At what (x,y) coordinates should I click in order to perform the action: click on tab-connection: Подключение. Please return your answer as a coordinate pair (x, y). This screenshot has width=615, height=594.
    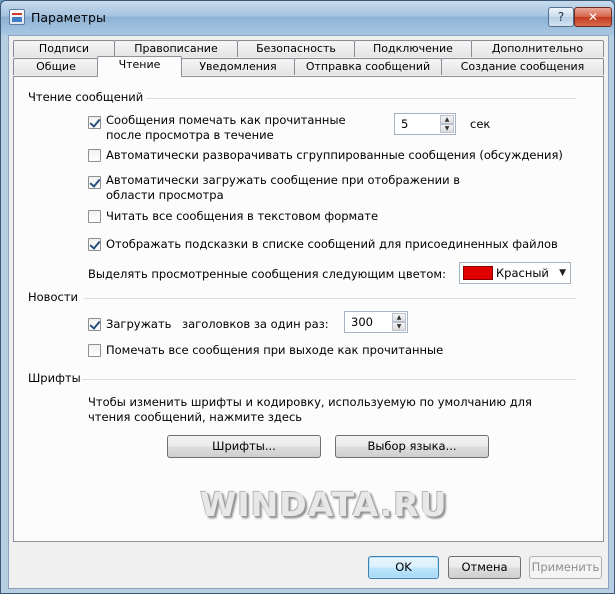
    Looking at the image, I should click on (413, 48).